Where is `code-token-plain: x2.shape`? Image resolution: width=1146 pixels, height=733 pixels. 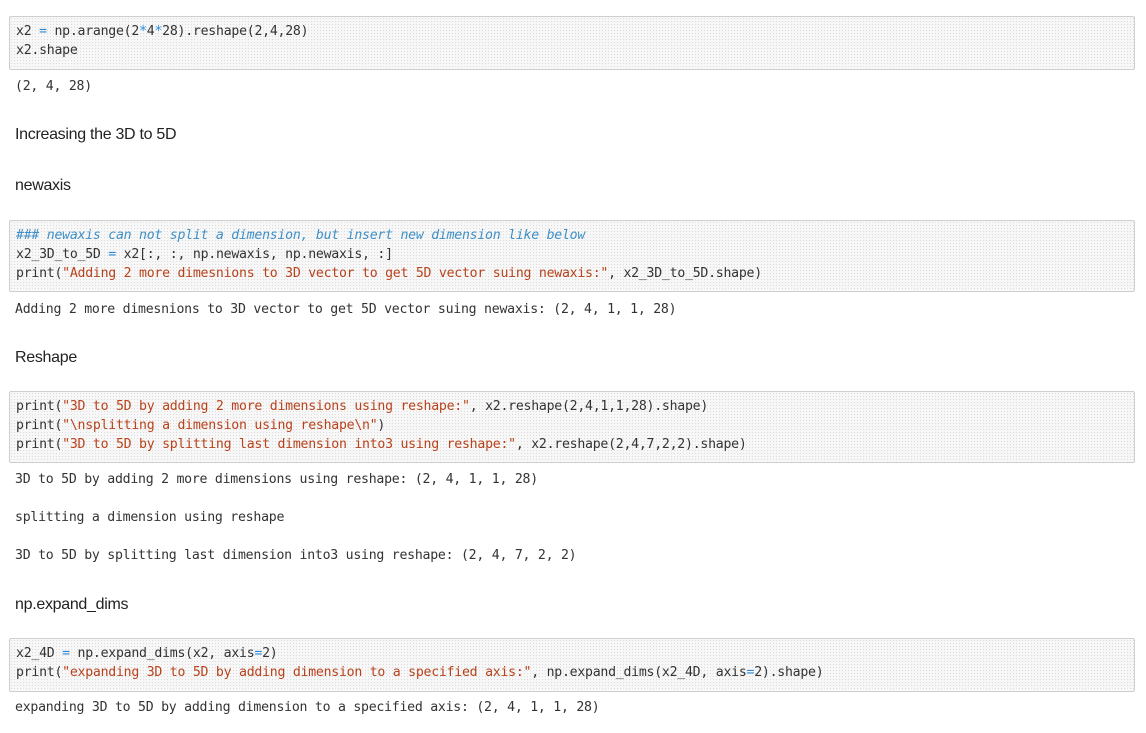
code-token-plain: x2.shape is located at coordinates (47, 50).